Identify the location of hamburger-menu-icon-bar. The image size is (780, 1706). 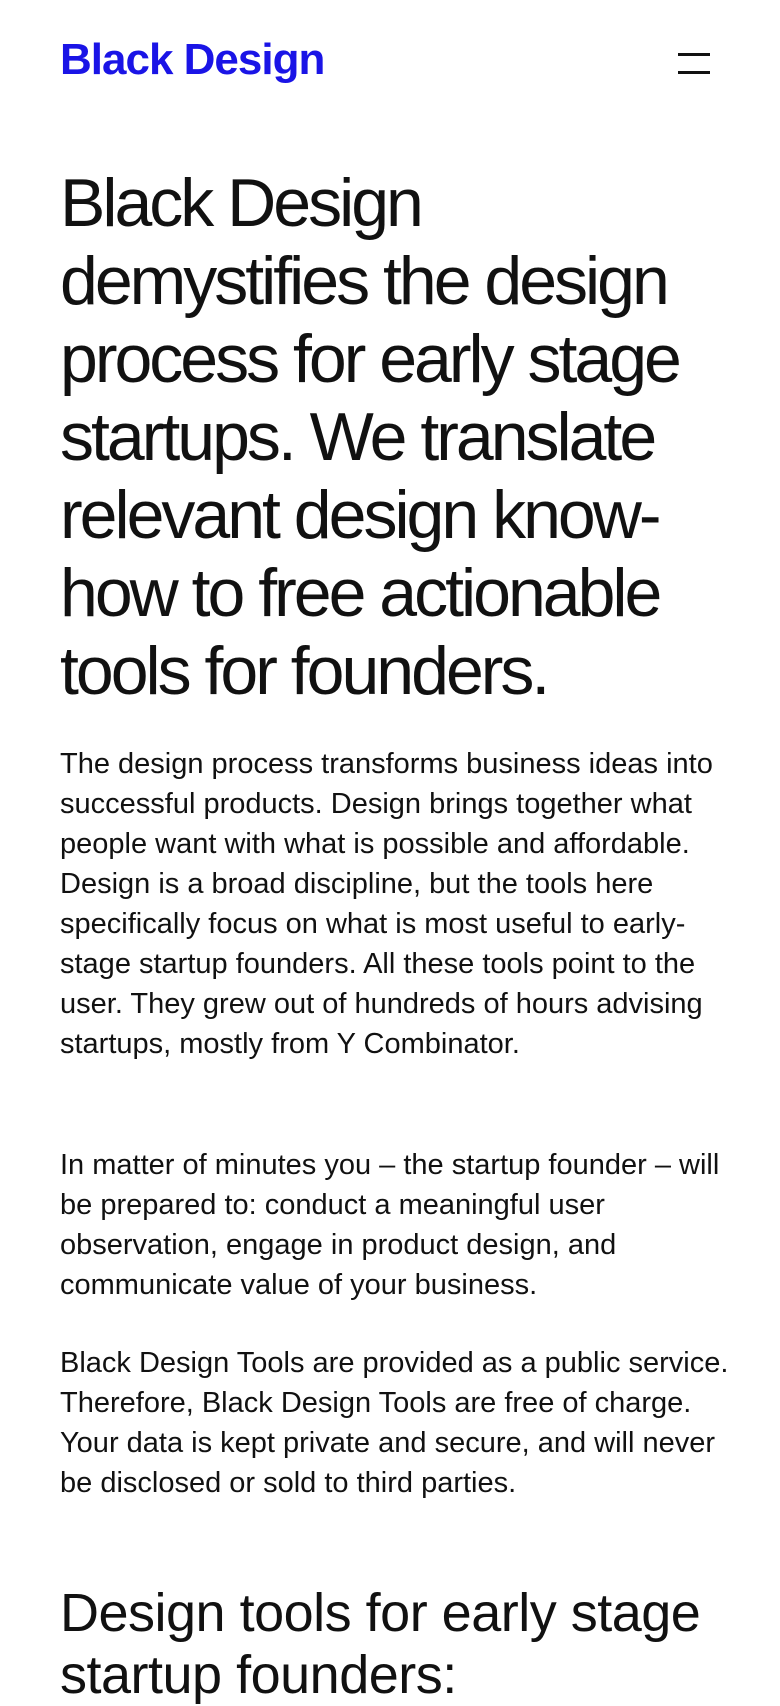
(694, 72).